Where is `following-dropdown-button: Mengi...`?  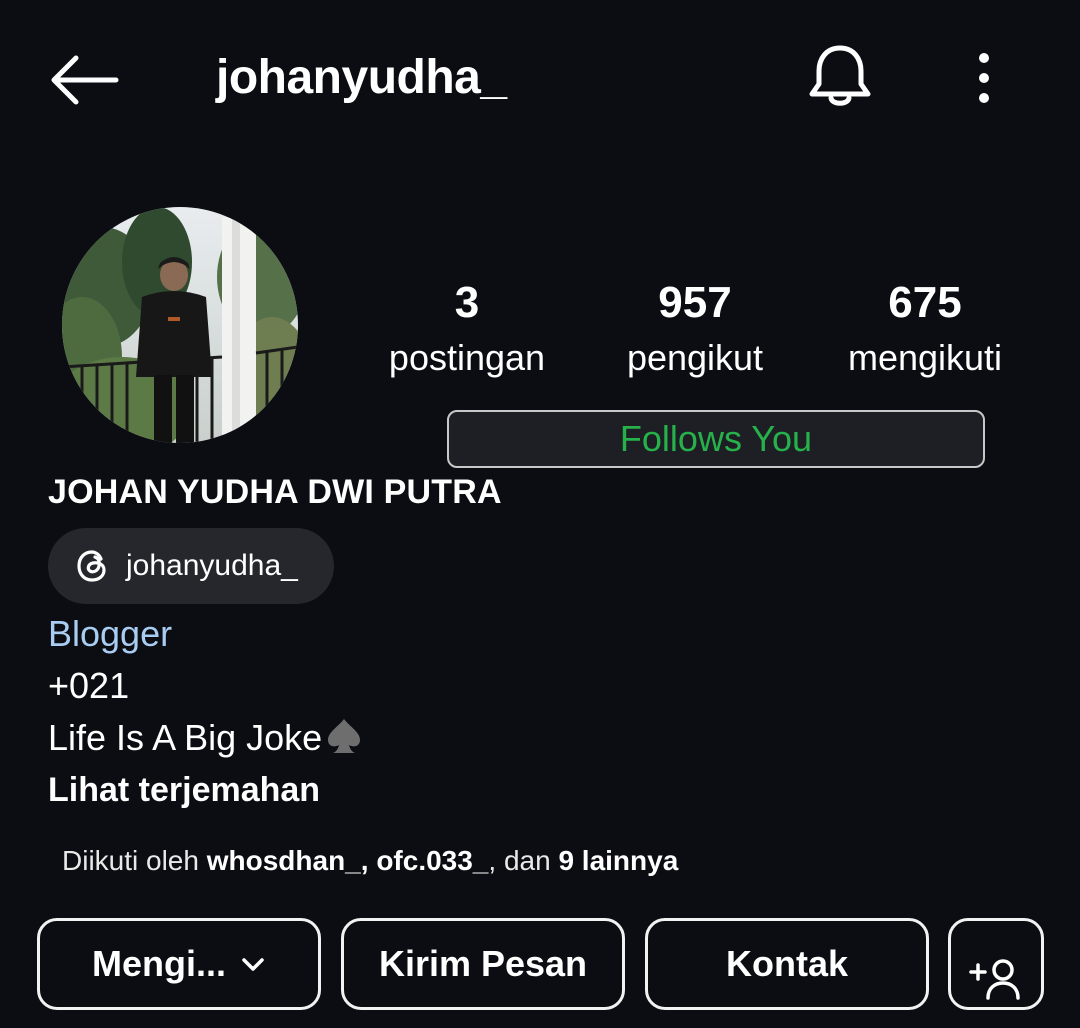
following-dropdown-button: Mengi... is located at coordinates (179, 964).